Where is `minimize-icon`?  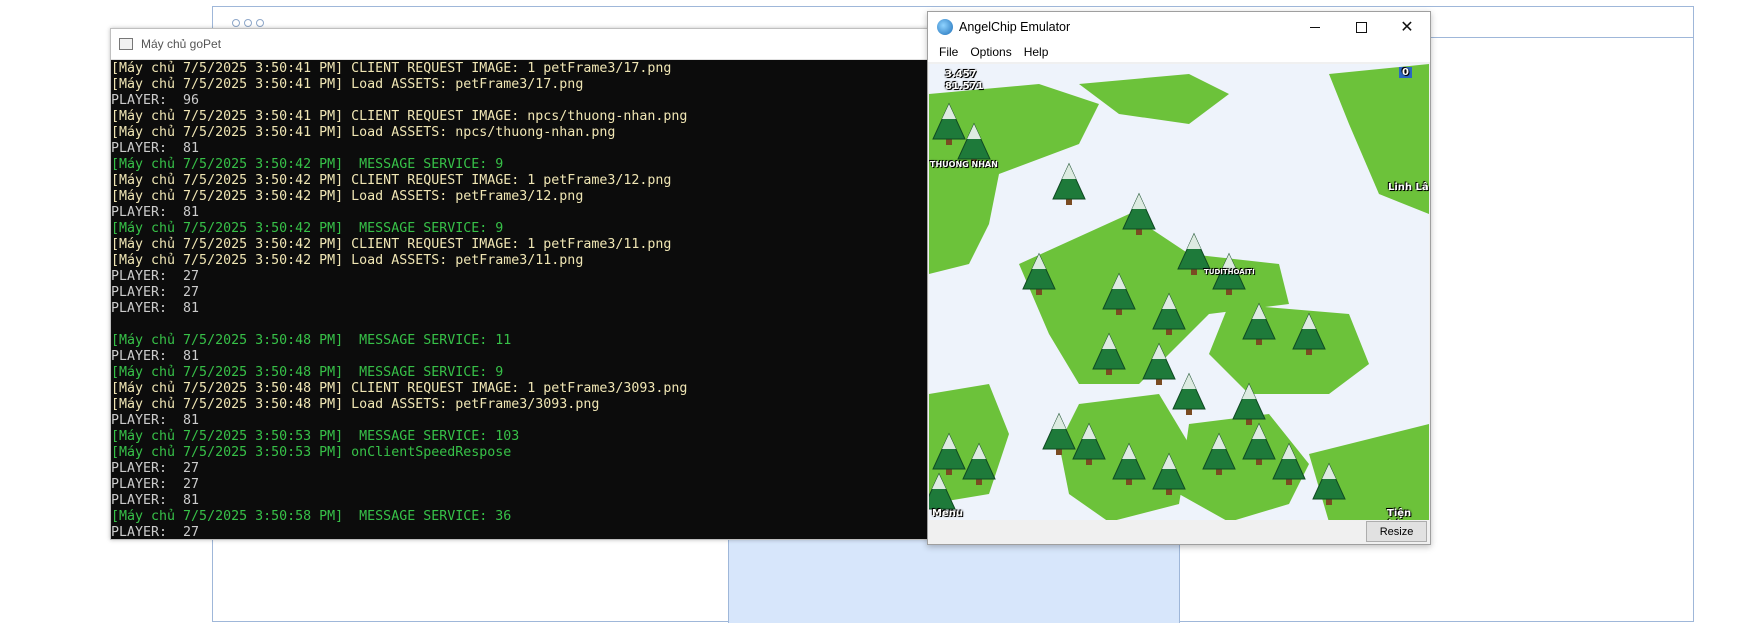
minimize-icon is located at coordinates (1315, 27).